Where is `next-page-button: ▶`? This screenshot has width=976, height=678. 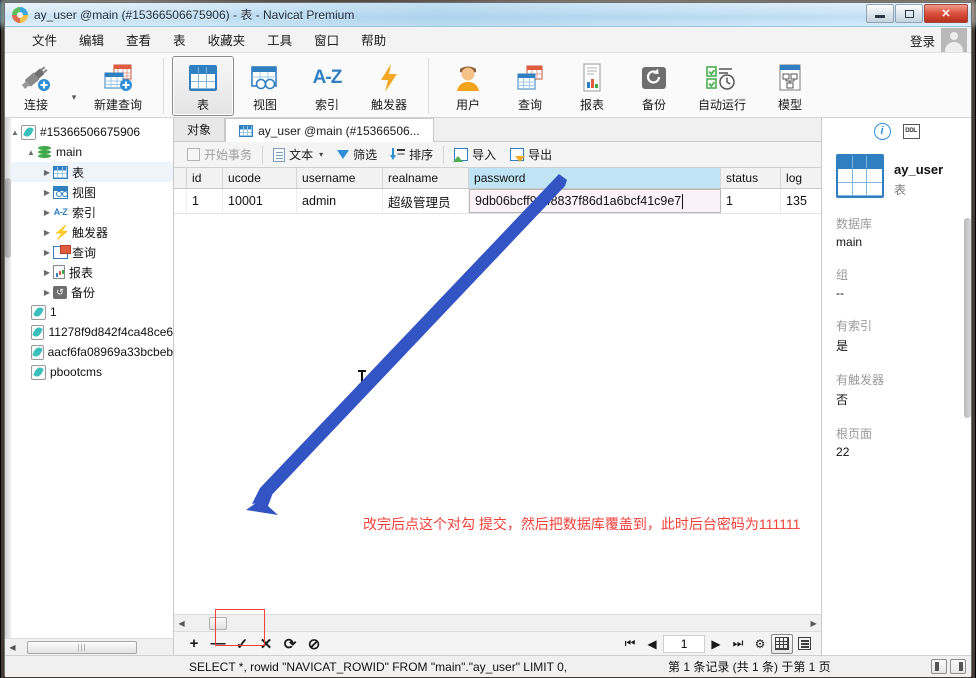
next-page-button: ▶ is located at coordinates (716, 644).